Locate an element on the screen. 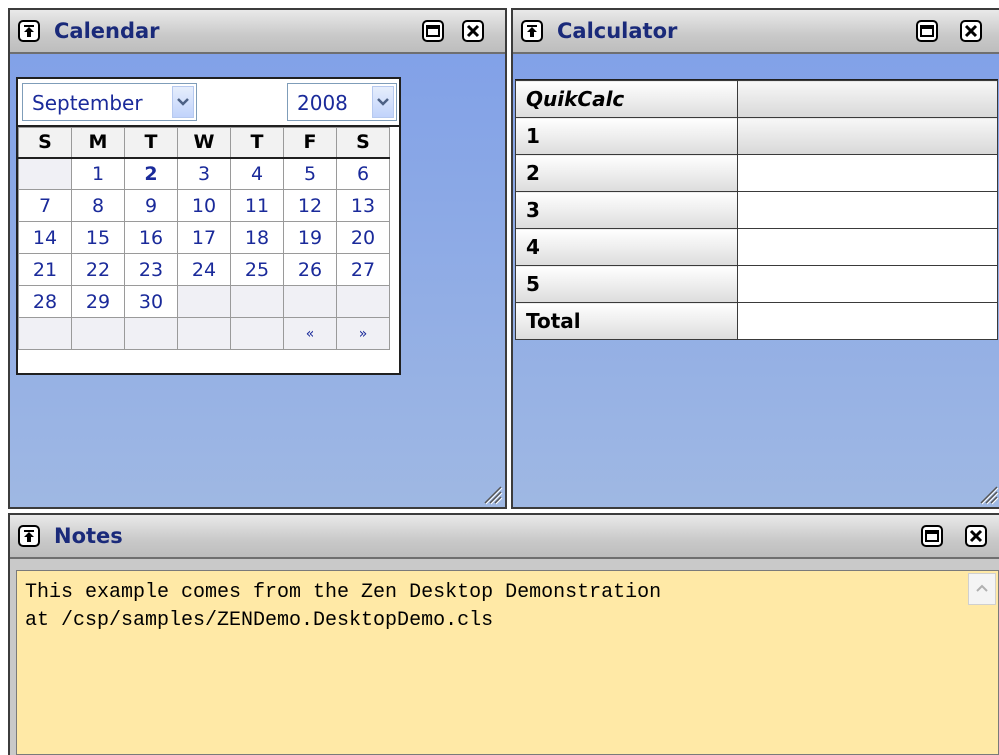 Image resolution: width=999 pixels, height=755 pixels. next-month-button: » is located at coordinates (363, 333).